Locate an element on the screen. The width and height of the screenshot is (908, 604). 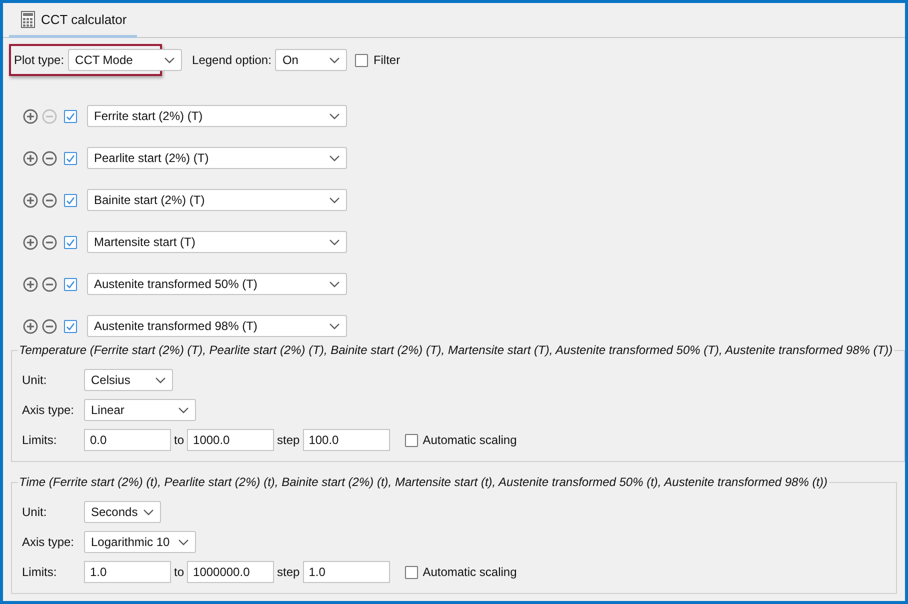
axis-type-dropdown: Logarithmic 10 is located at coordinates (140, 542).